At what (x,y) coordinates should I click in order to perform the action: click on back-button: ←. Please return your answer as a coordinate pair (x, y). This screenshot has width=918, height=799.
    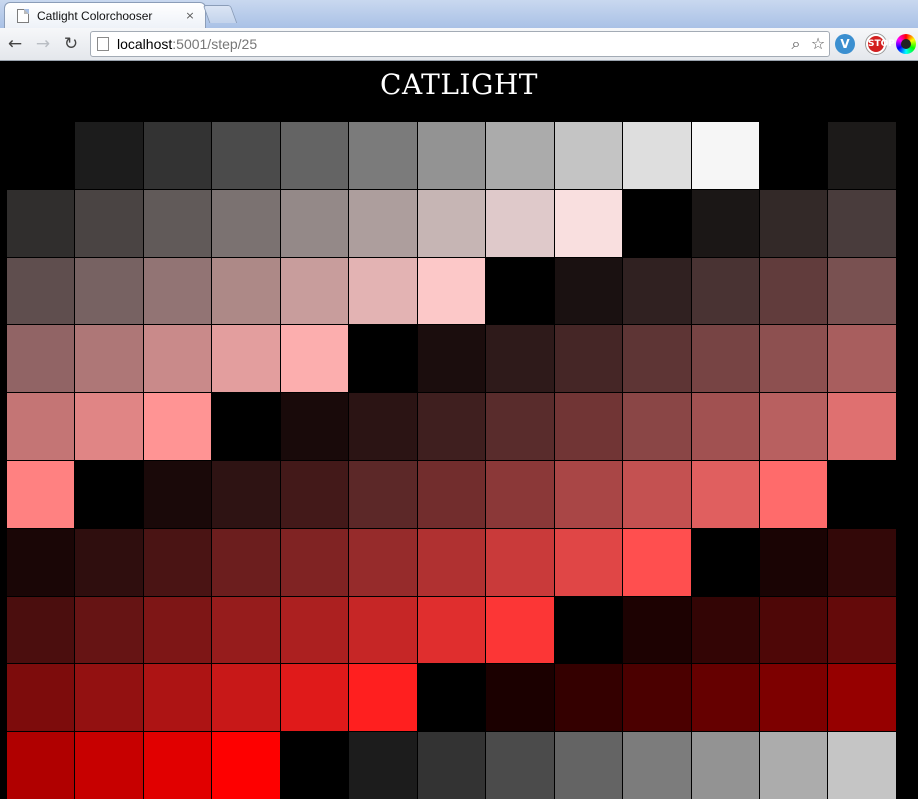
    Looking at the image, I should click on (15, 44).